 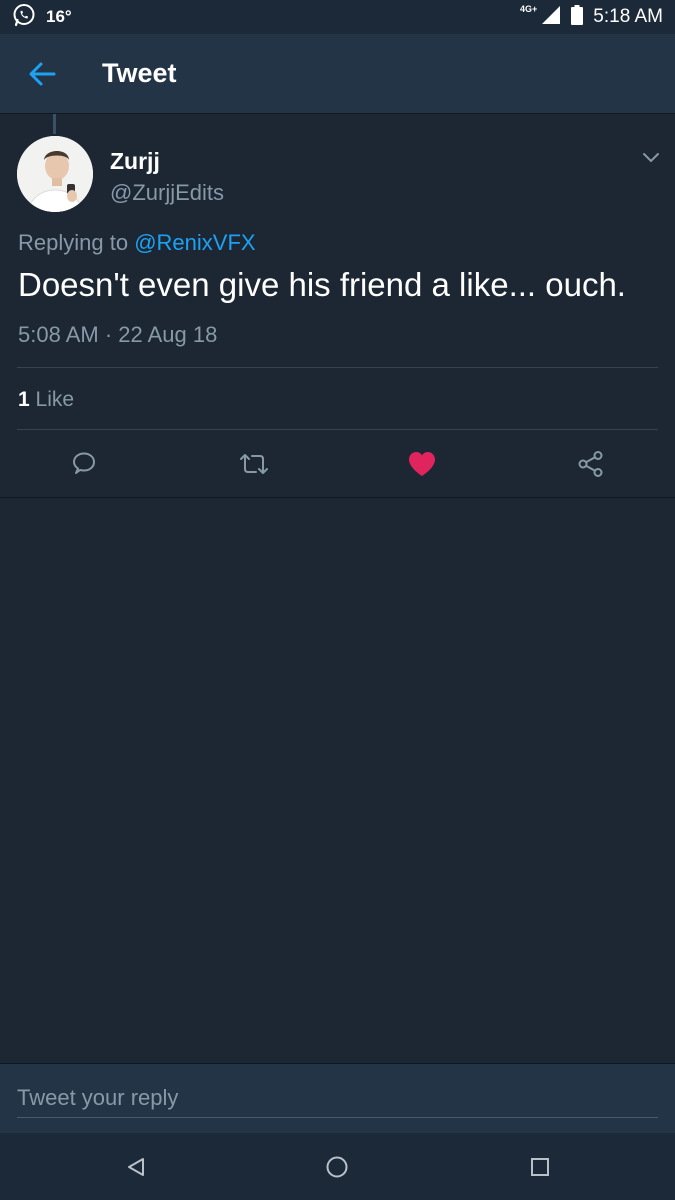 I want to click on back-button, so click(x=42, y=74).